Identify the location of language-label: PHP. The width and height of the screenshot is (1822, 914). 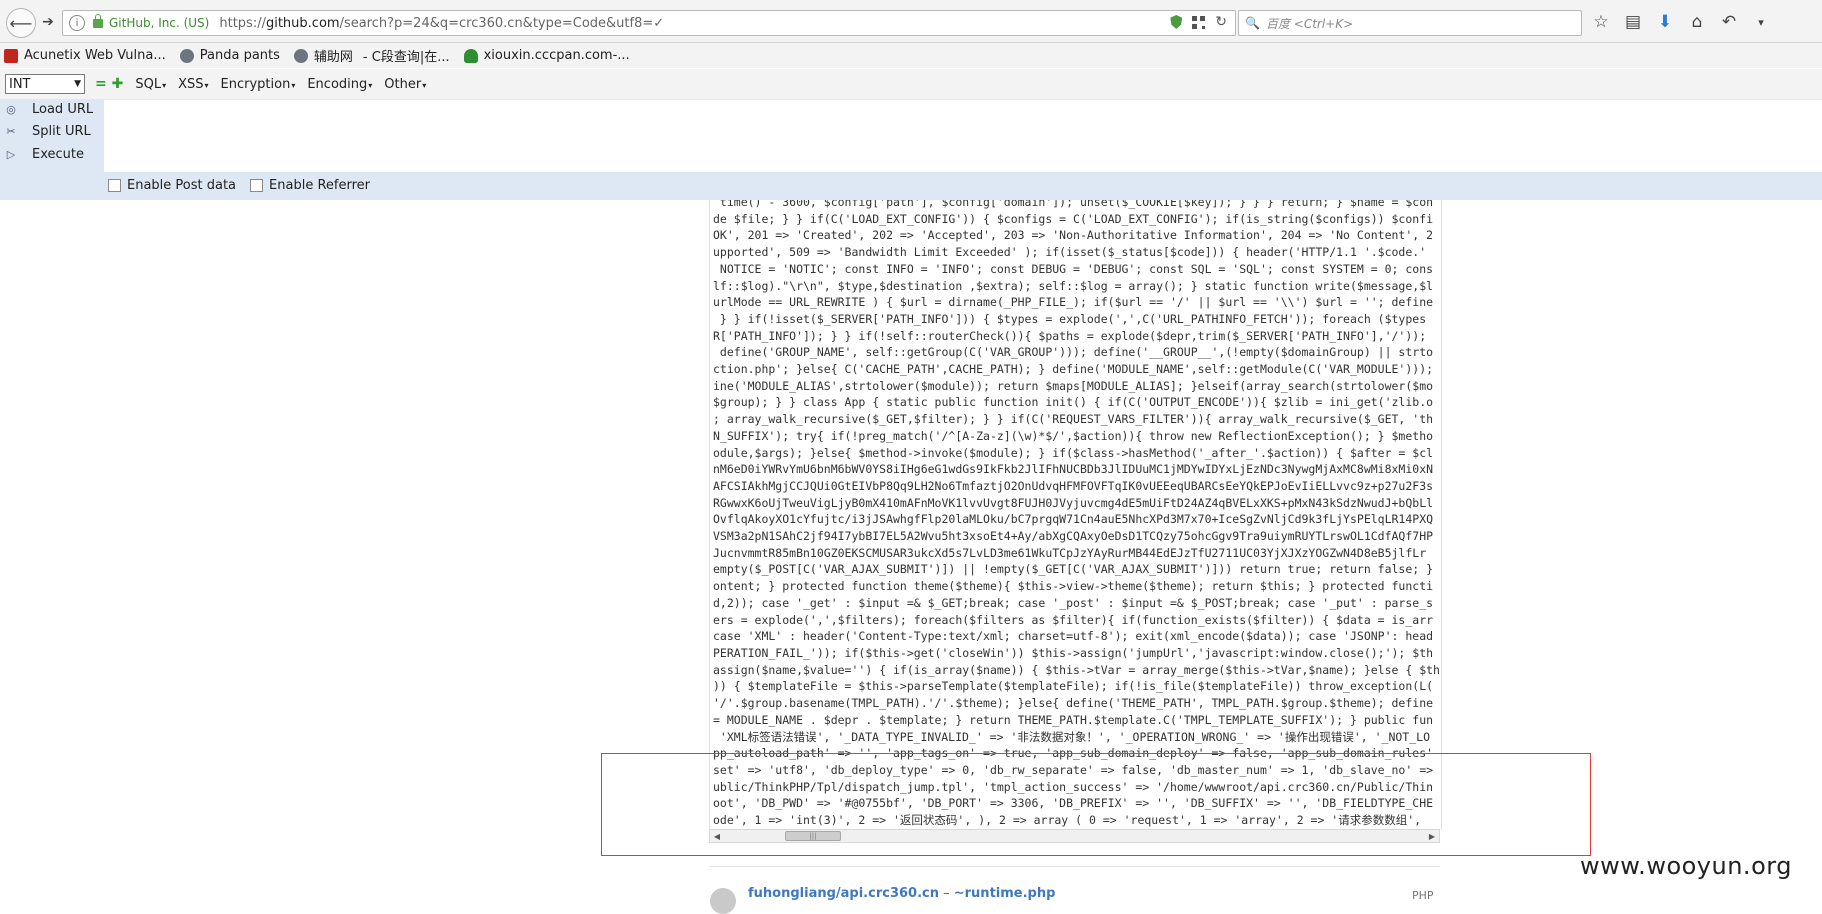
(1423, 895).